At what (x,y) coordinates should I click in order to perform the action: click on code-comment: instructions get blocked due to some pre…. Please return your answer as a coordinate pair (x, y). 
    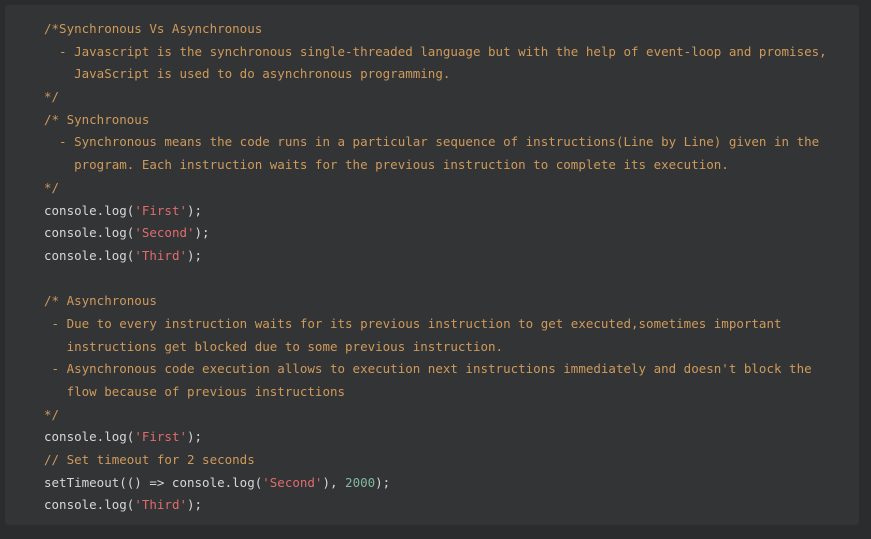
    Looking at the image, I should click on (274, 346).